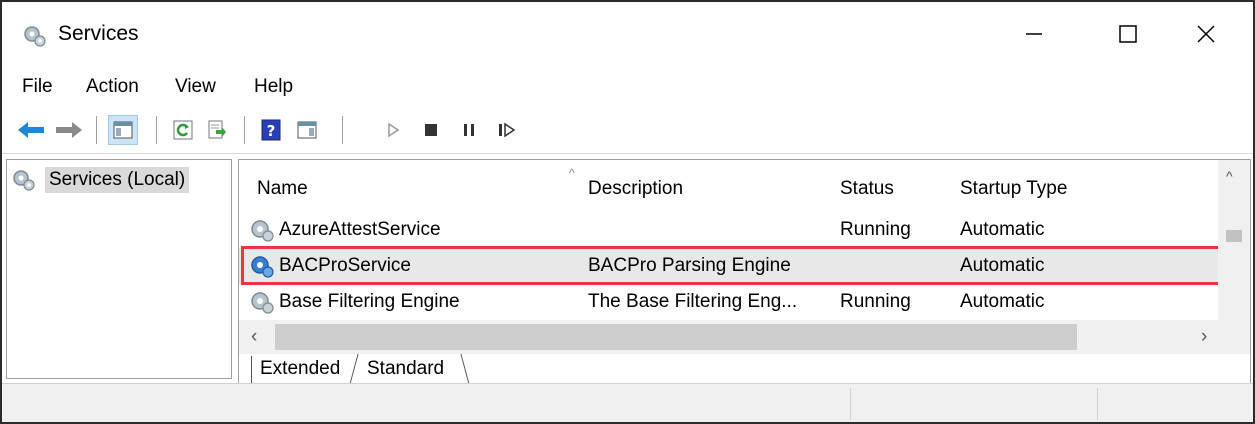  I want to click on vertical-scroll-thumb, so click(1234, 236).